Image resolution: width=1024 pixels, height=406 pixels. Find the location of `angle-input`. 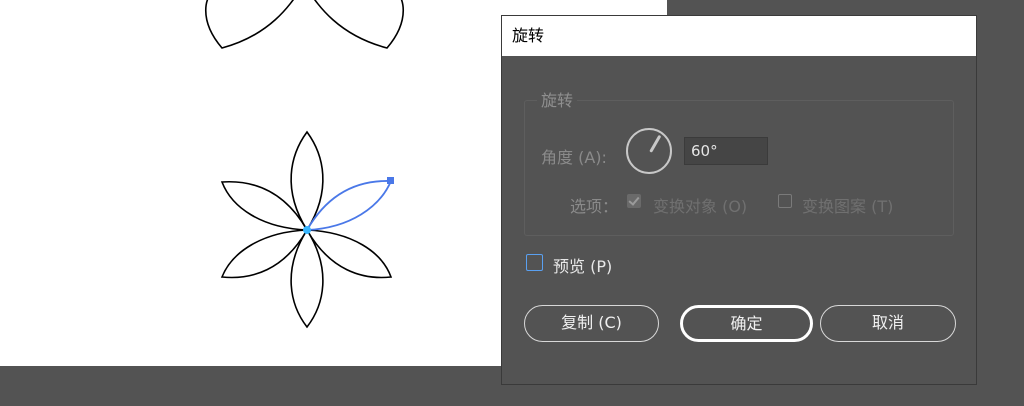

angle-input is located at coordinates (726, 151).